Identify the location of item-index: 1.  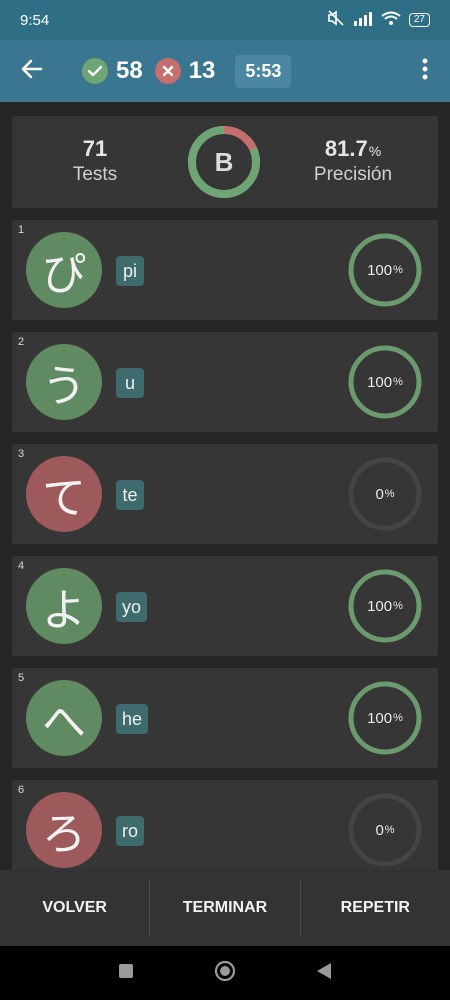
(21, 230).